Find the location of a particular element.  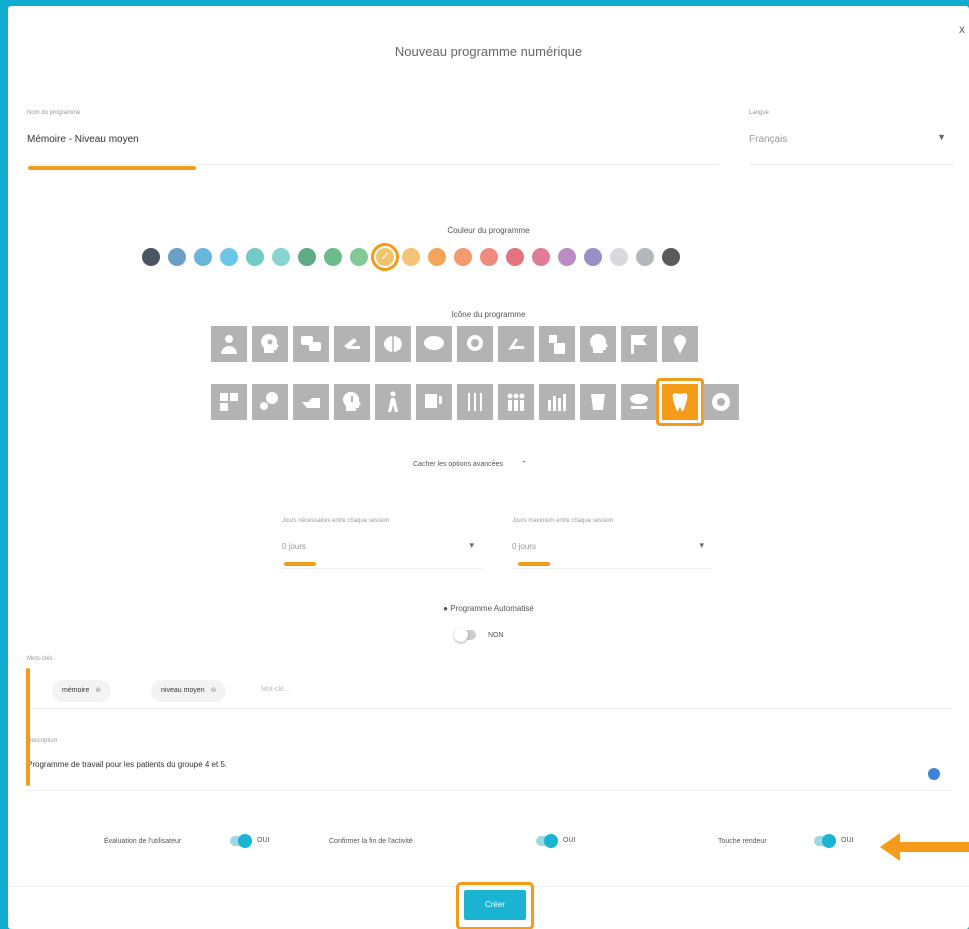

grammar-check-icon is located at coordinates (934, 774).